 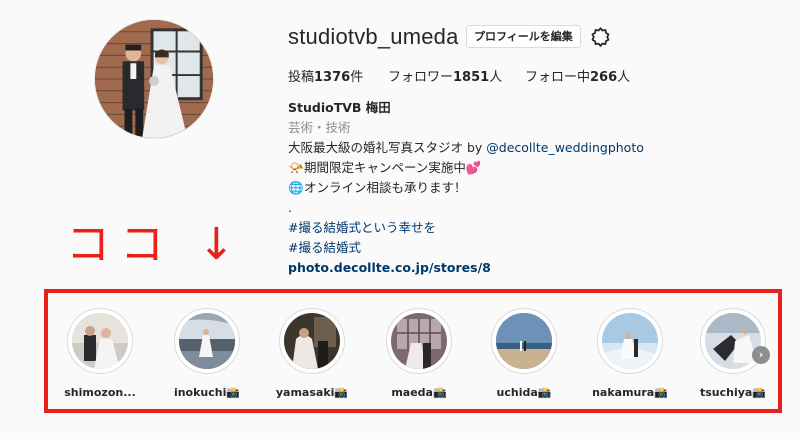 I want to click on highlight-label: inokuchi📸, so click(x=207, y=392).